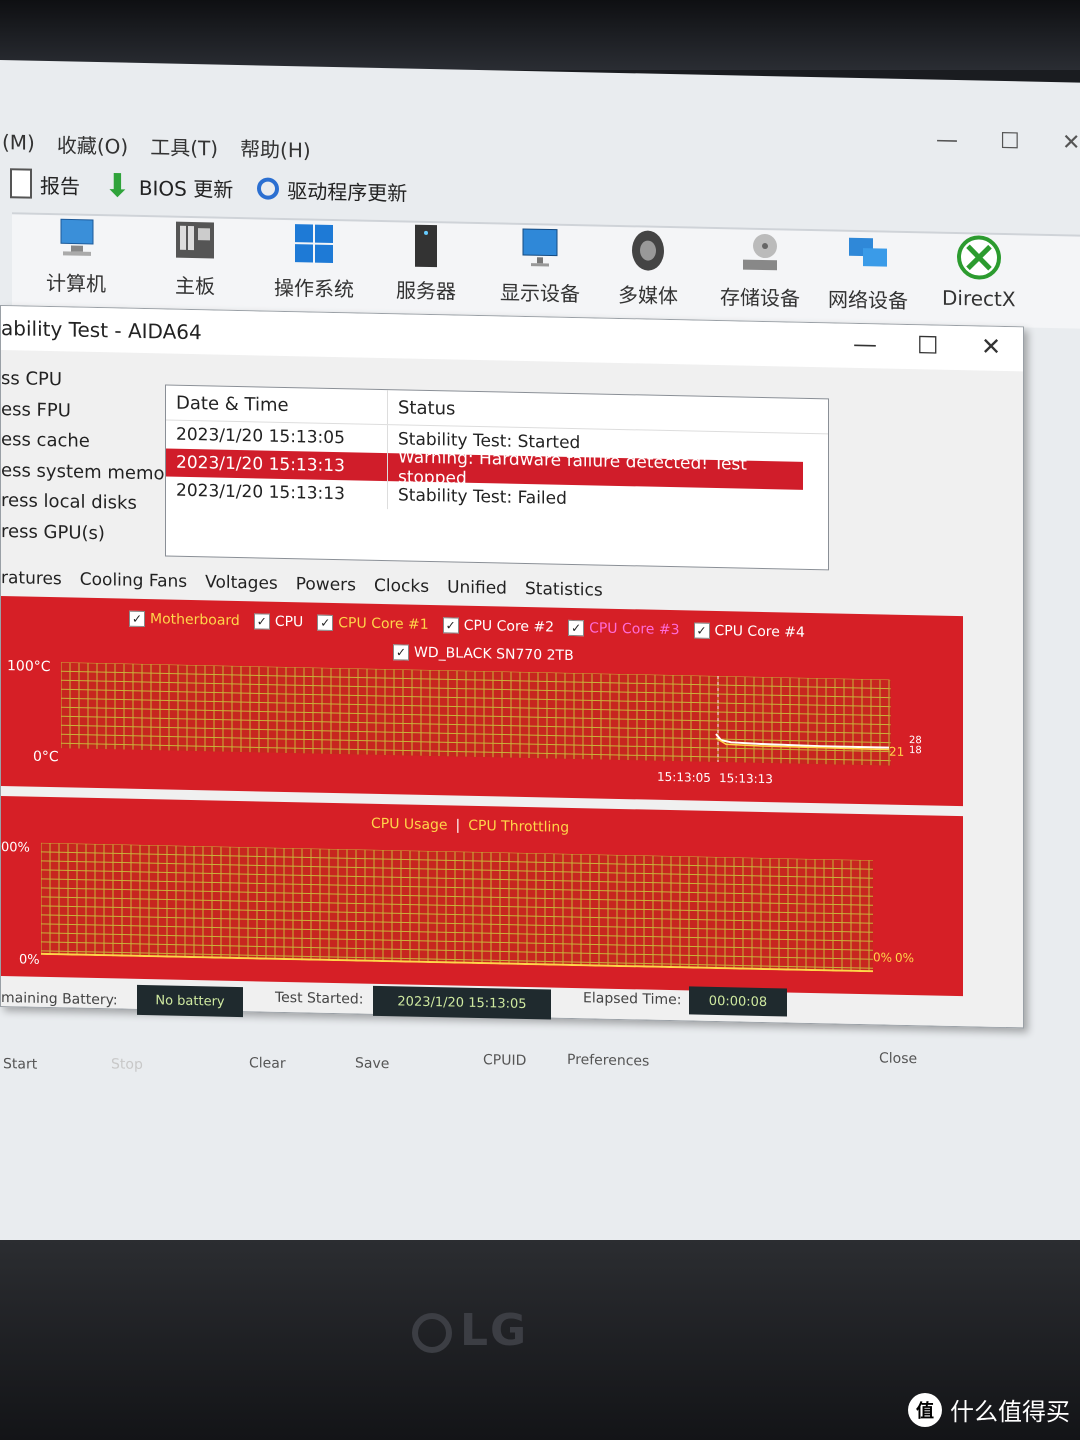  Describe the element at coordinates (319, 998) in the screenshot. I see `test-started-label: Test Started:` at that location.